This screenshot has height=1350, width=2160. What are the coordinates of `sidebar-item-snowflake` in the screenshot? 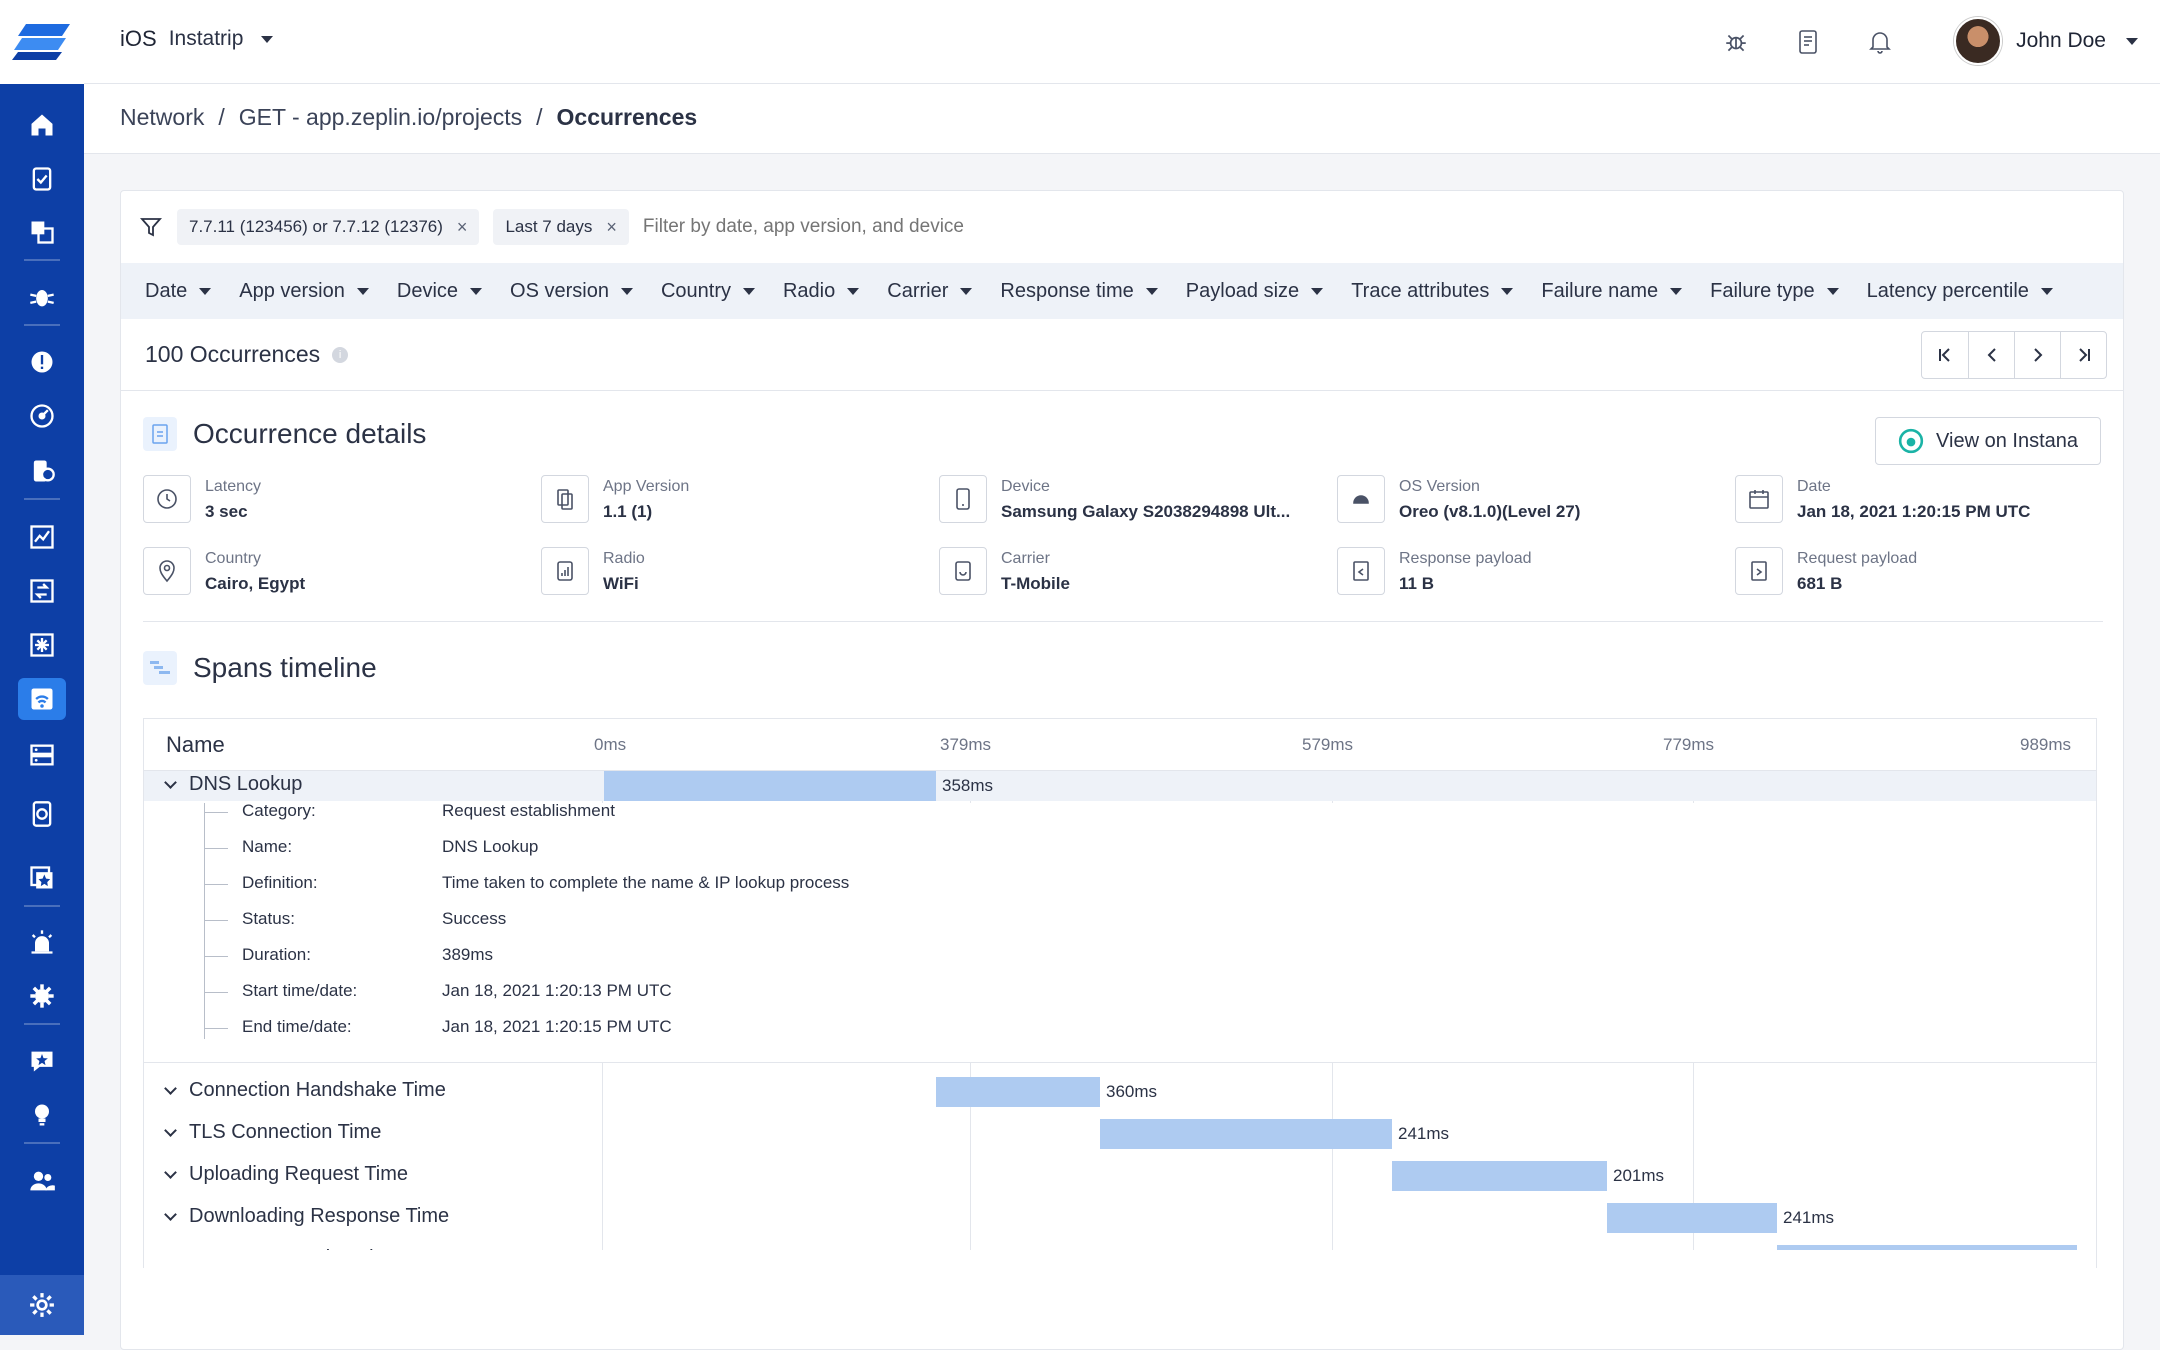 It's located at (42, 645).